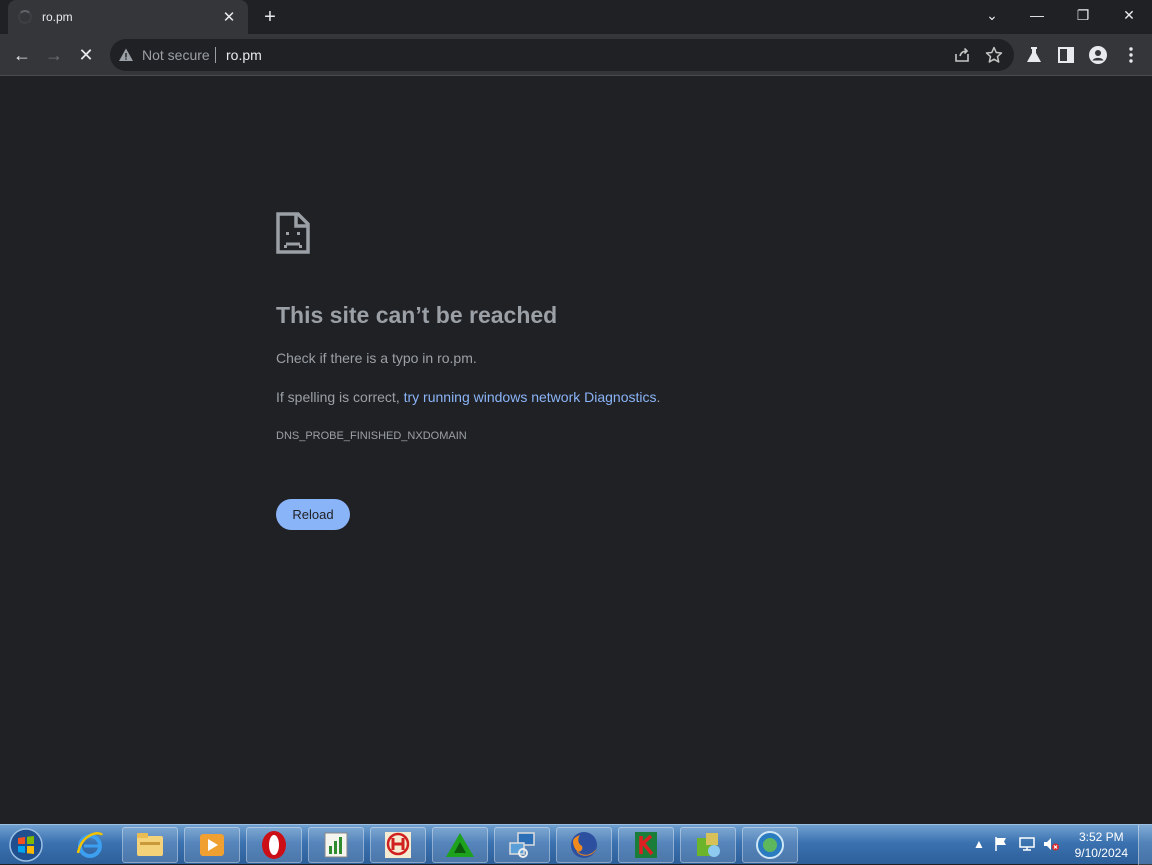 The height and width of the screenshot is (865, 1152). I want to click on volume-muted-icon, so click(1051, 844).